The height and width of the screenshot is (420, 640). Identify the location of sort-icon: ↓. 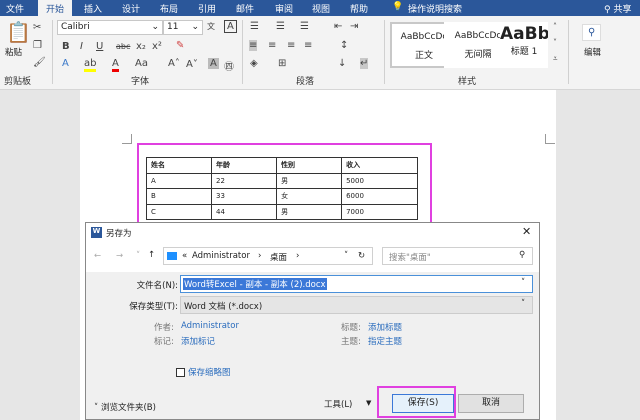
(342, 63).